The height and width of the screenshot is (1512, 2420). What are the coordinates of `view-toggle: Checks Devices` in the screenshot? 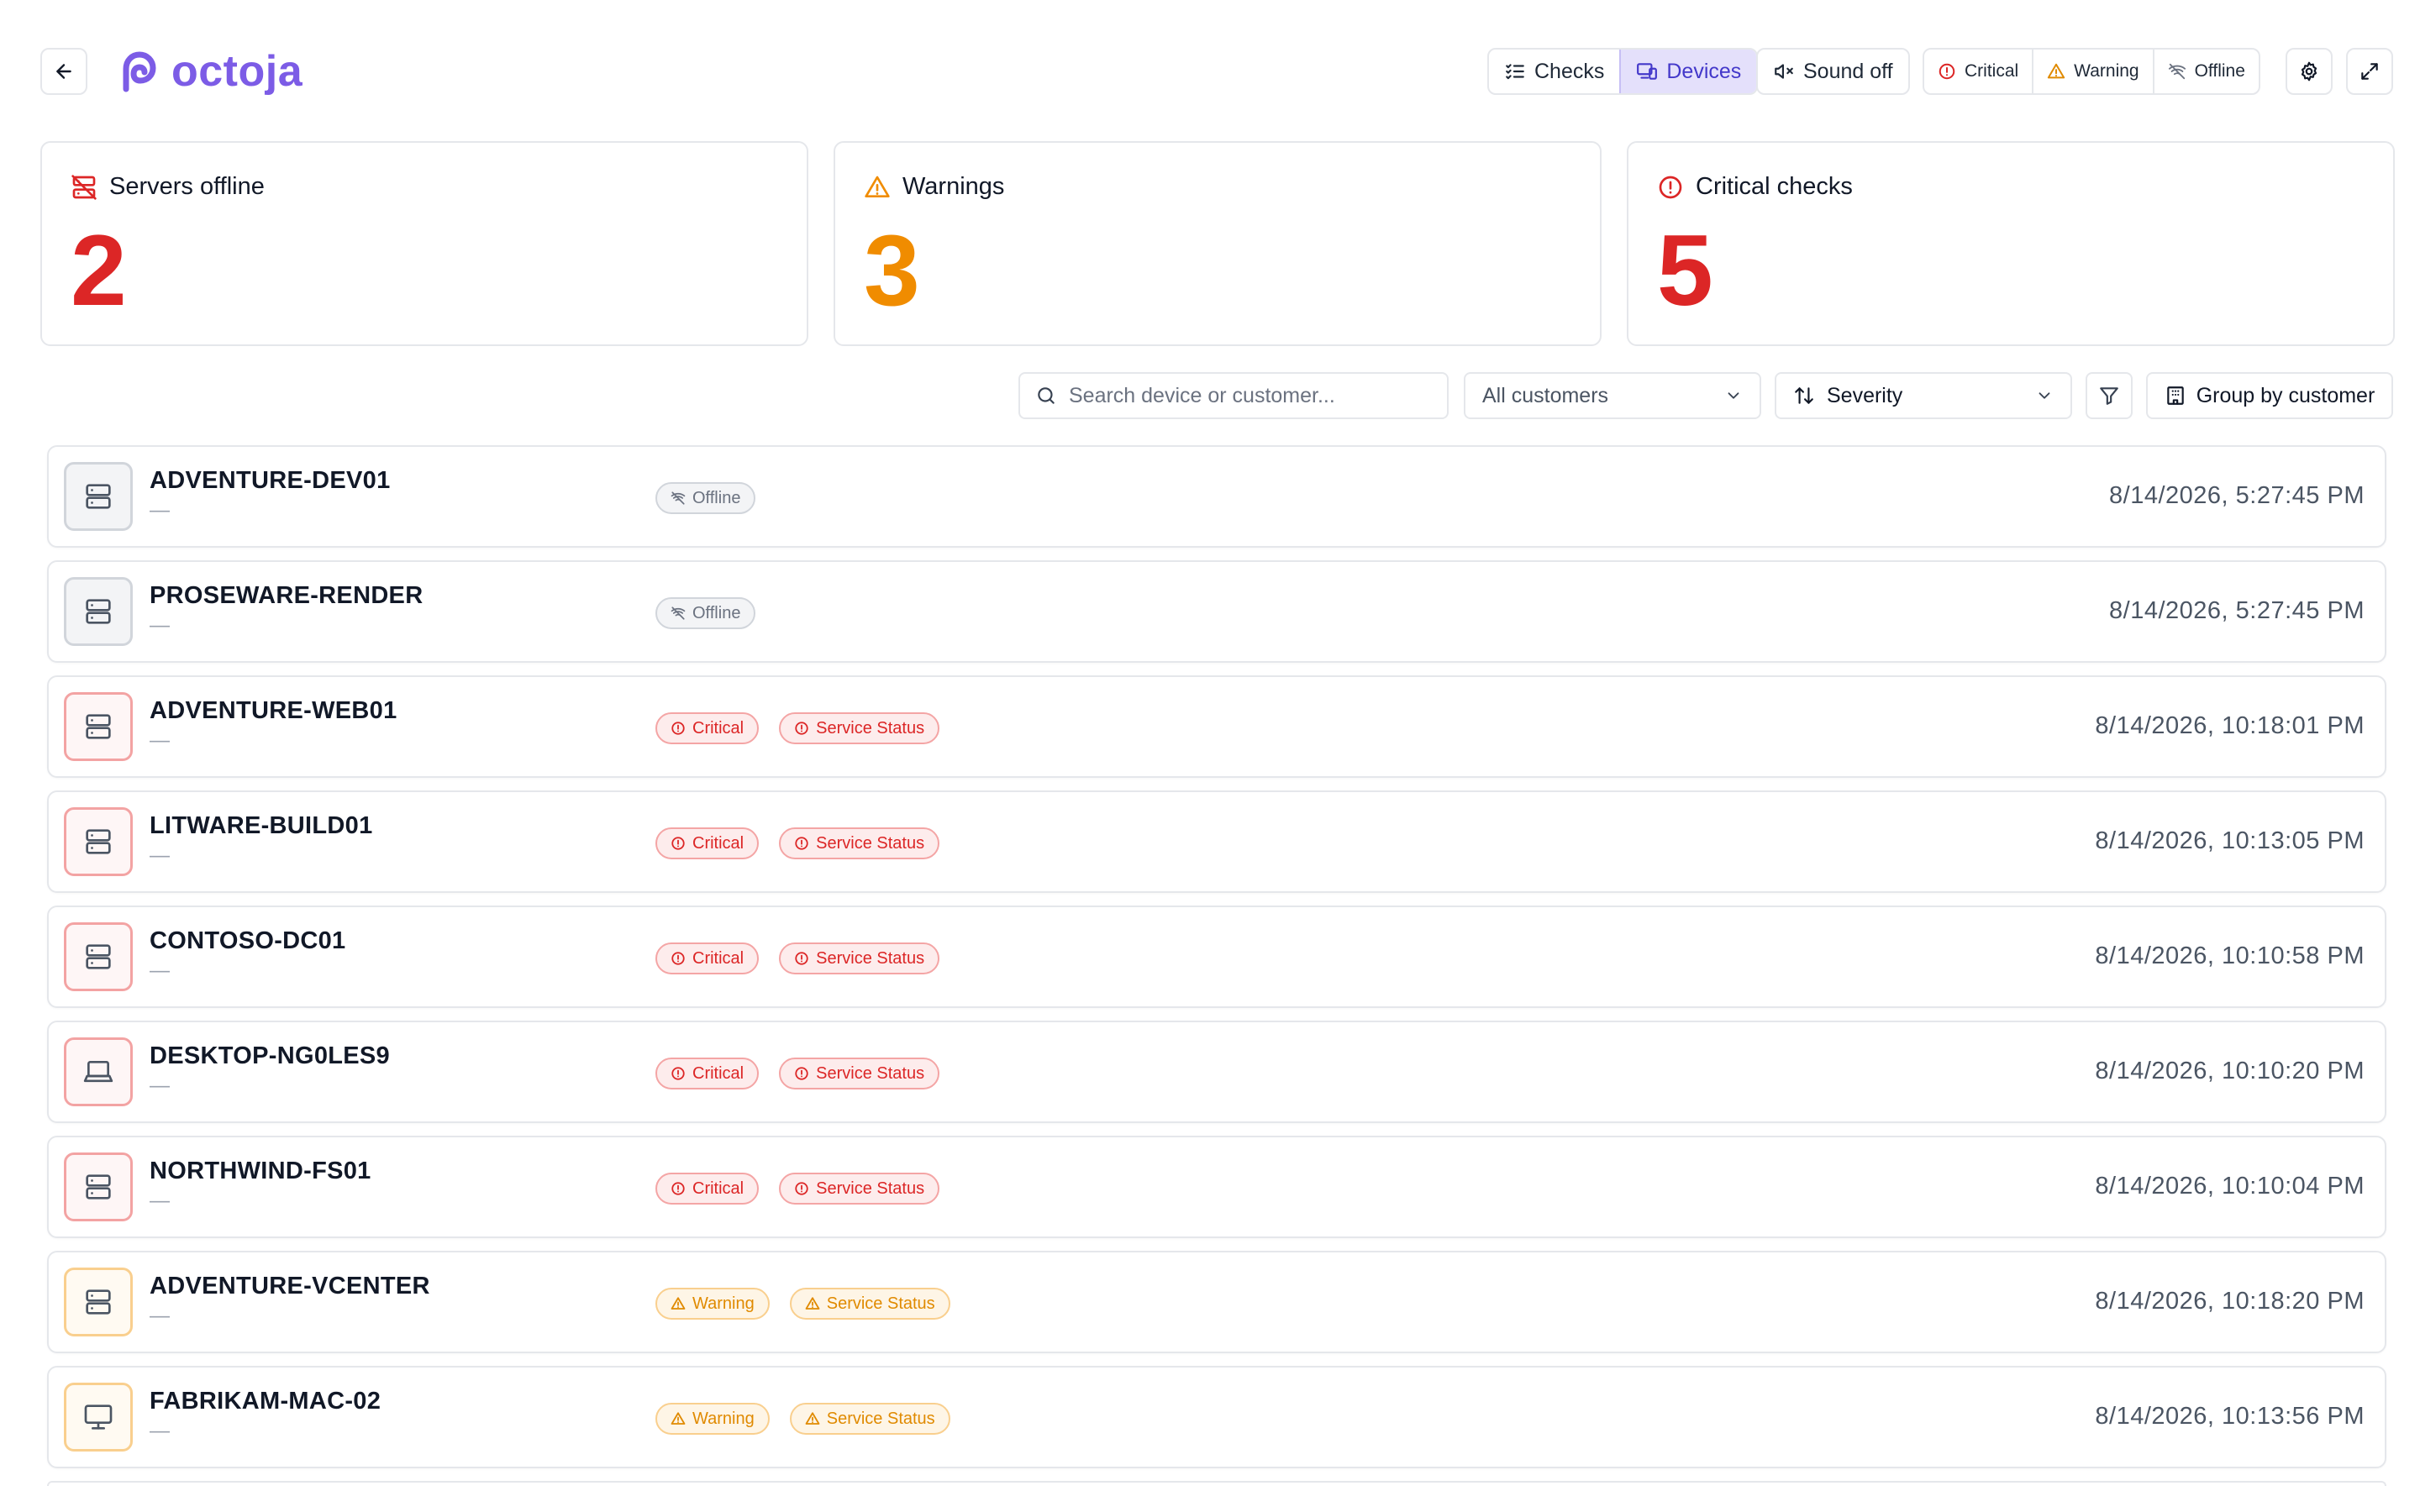 It's located at (1623, 71).